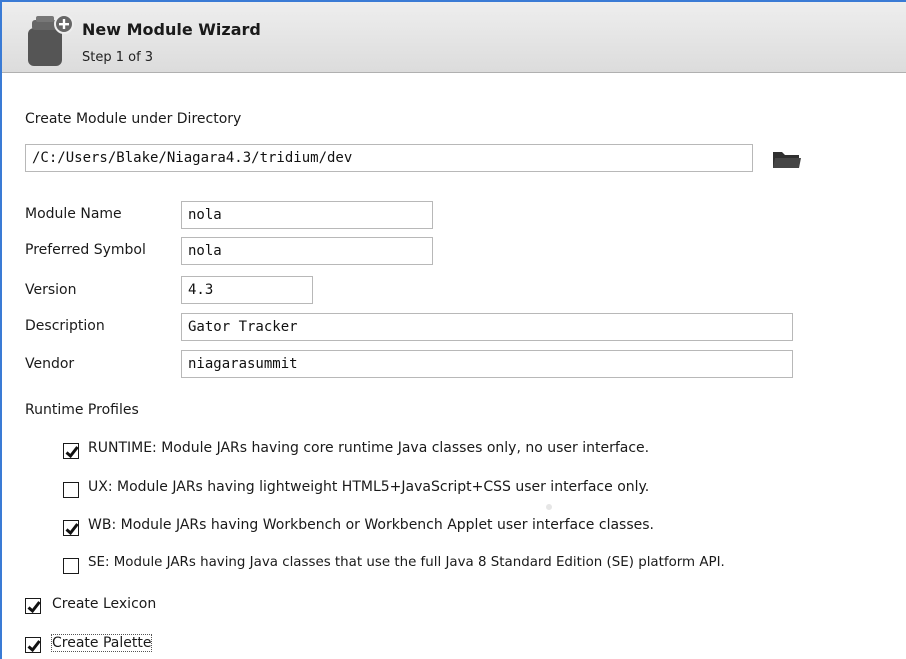 The width and height of the screenshot is (906, 659). What do you see at coordinates (133, 119) in the screenshot?
I see `directory-label: Create Module under Directory` at bounding box center [133, 119].